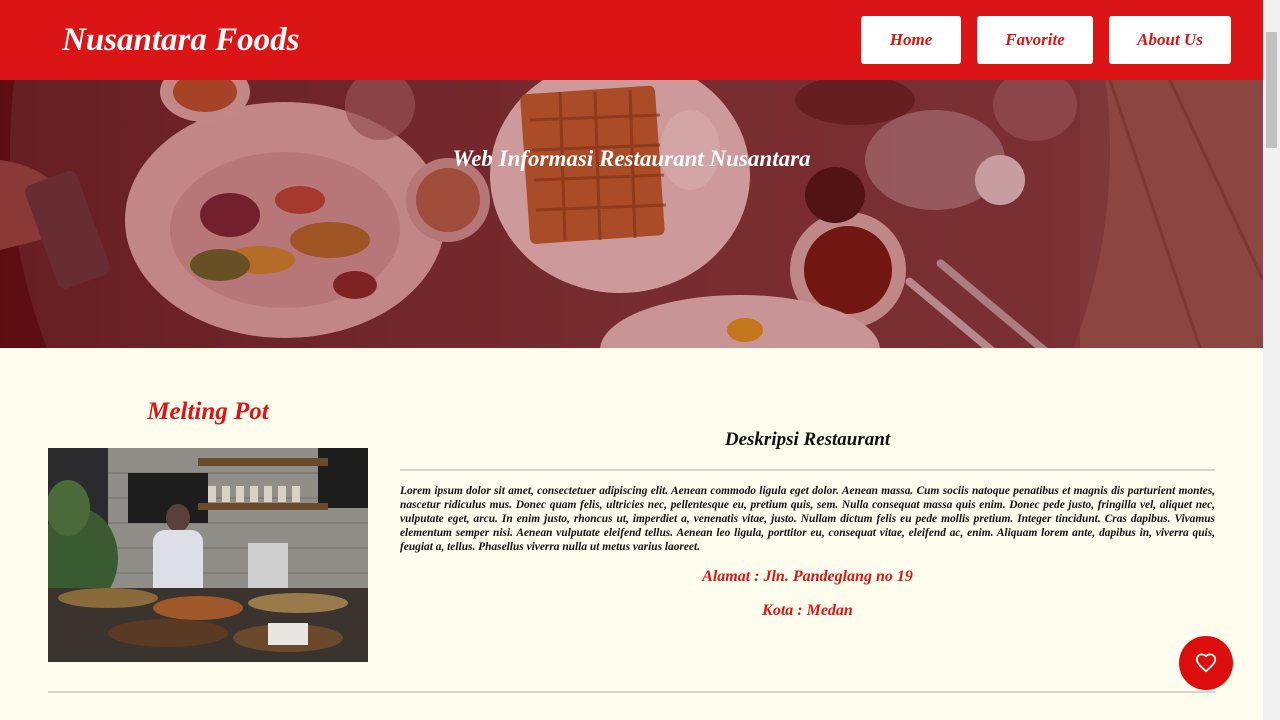 The width and height of the screenshot is (1280, 720). I want to click on restaurant-address: Alamat : Jln. Pandeglang no 19, so click(807, 576).